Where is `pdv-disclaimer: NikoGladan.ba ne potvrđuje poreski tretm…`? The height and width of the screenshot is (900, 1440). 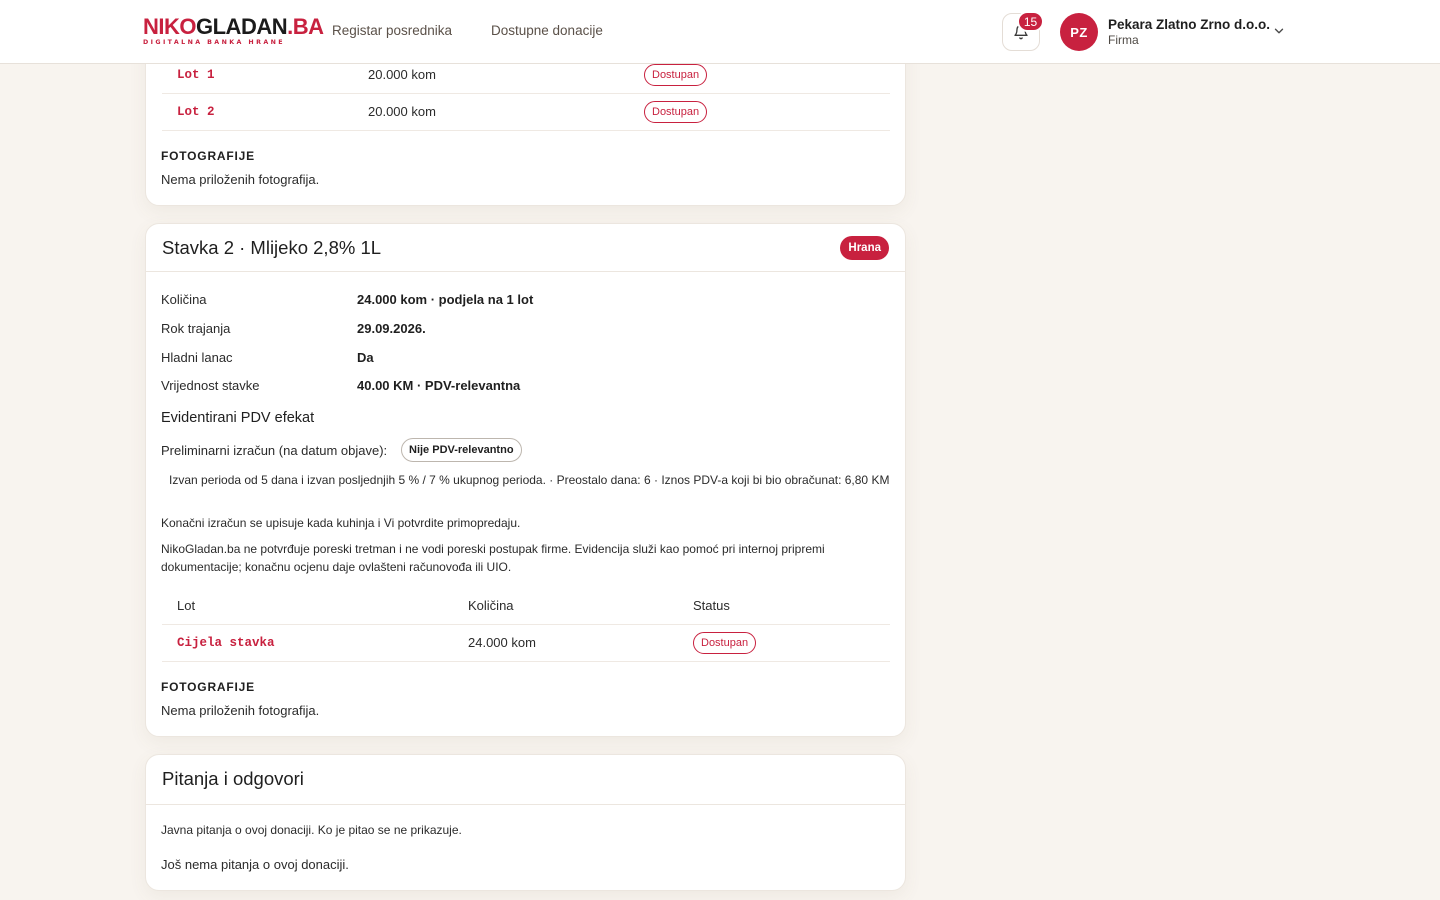 pdv-disclaimer: NikoGladan.ba ne potvrđuje poreski tretm… is located at coordinates (493, 558).